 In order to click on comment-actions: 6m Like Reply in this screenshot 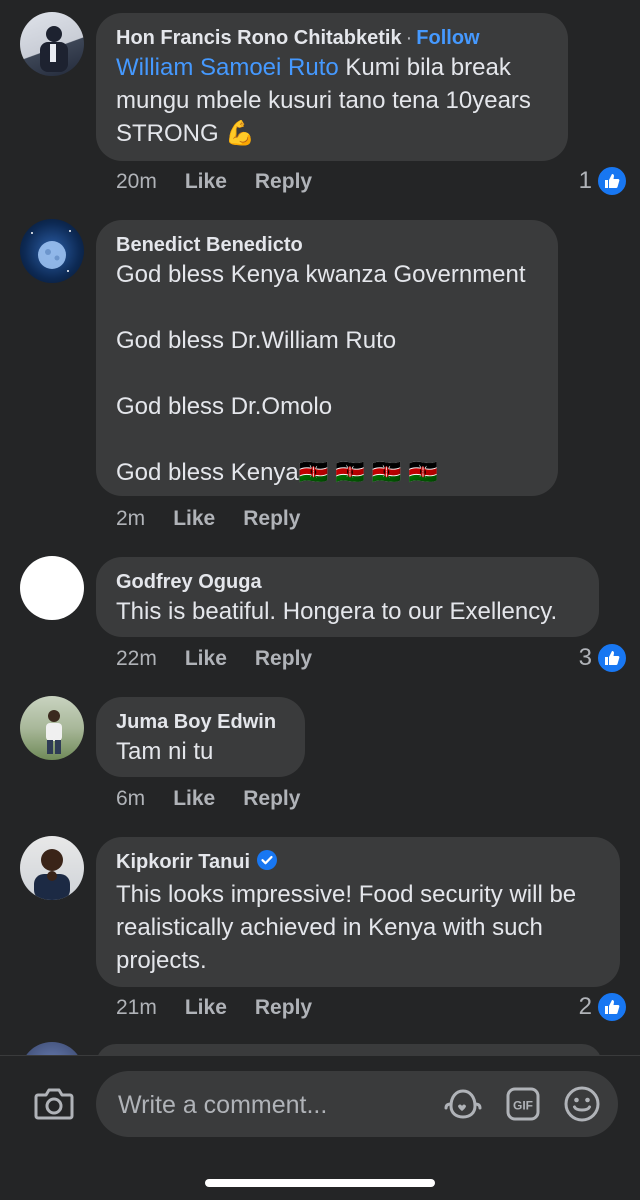, I will do `click(208, 799)`.